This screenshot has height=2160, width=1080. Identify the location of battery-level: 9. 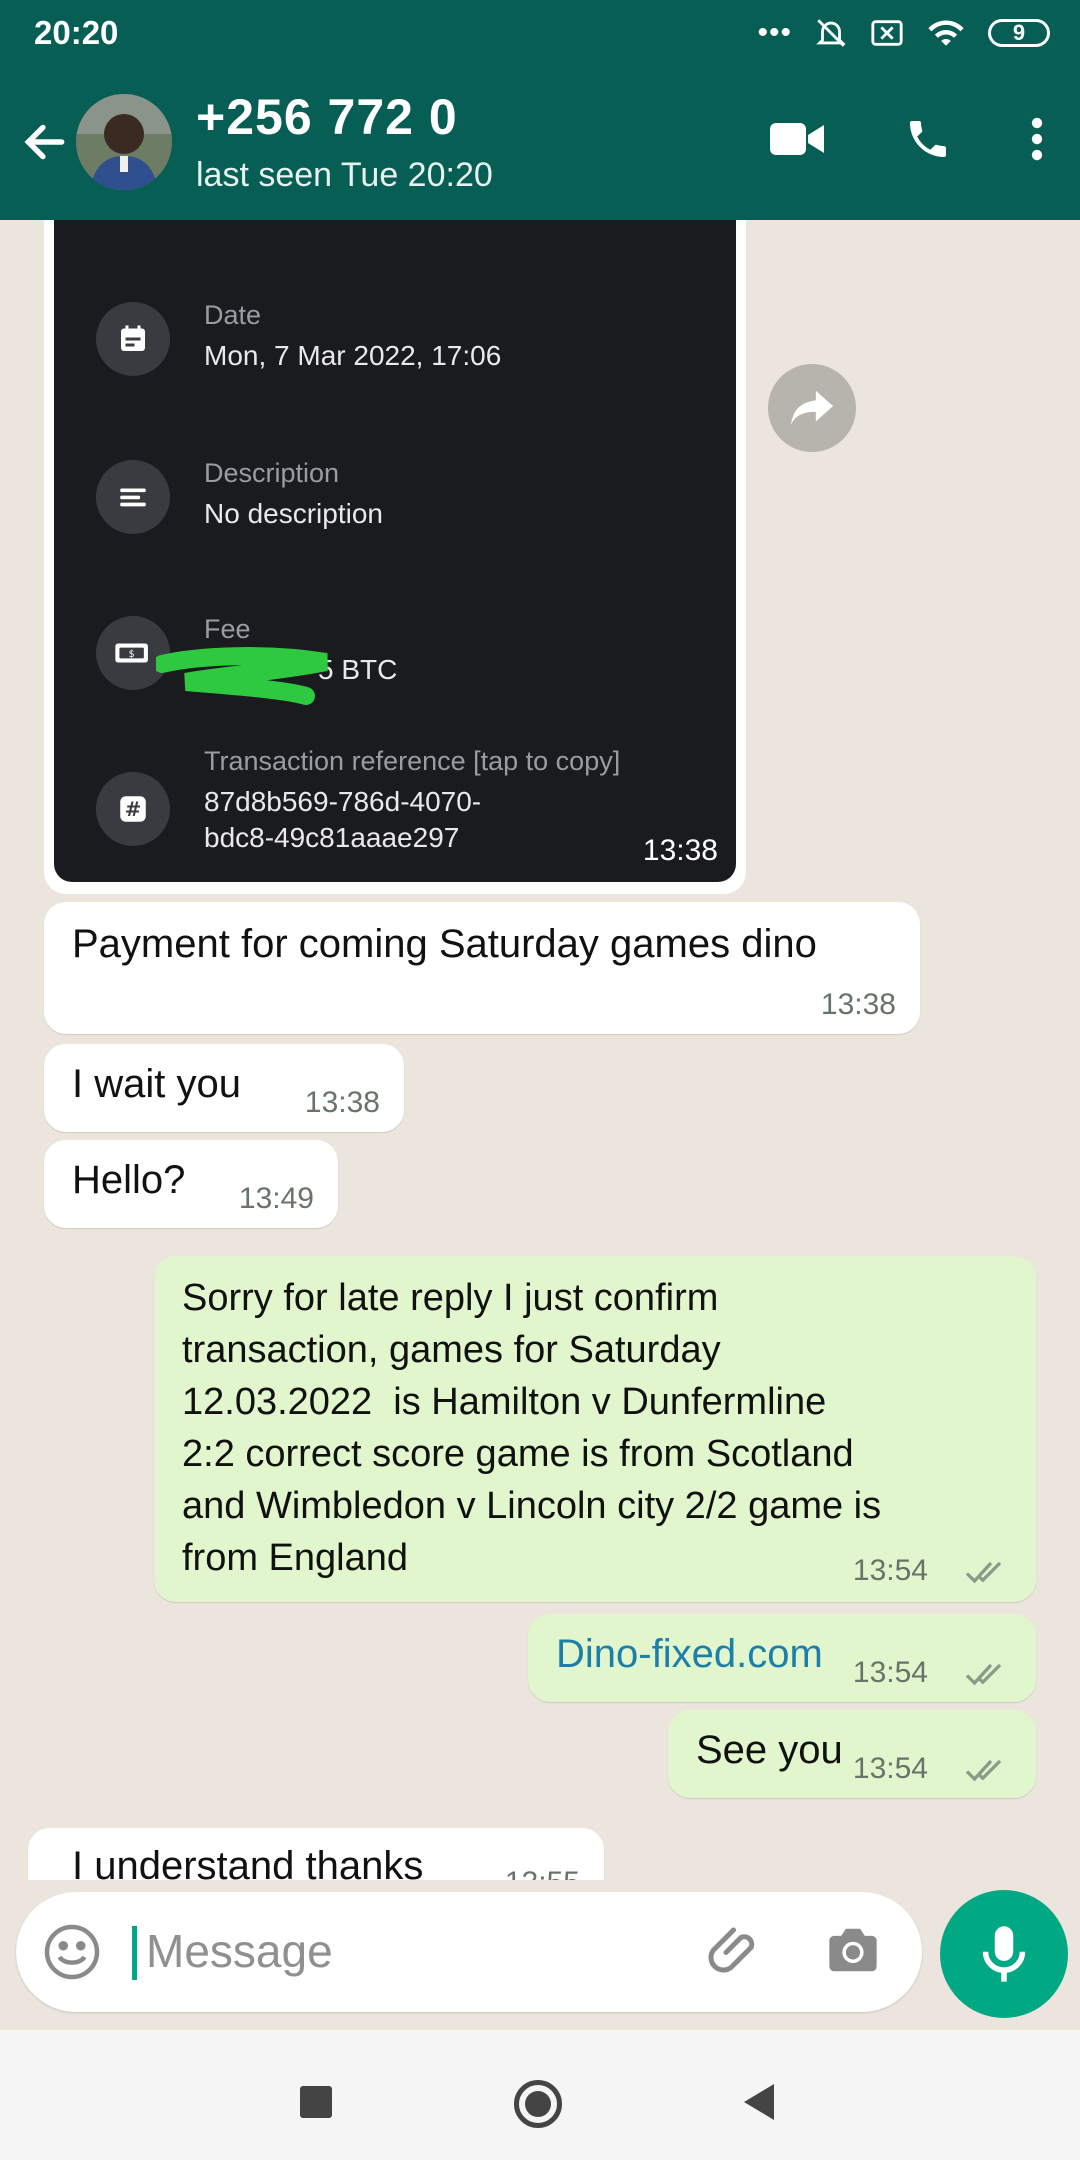
(1019, 32).